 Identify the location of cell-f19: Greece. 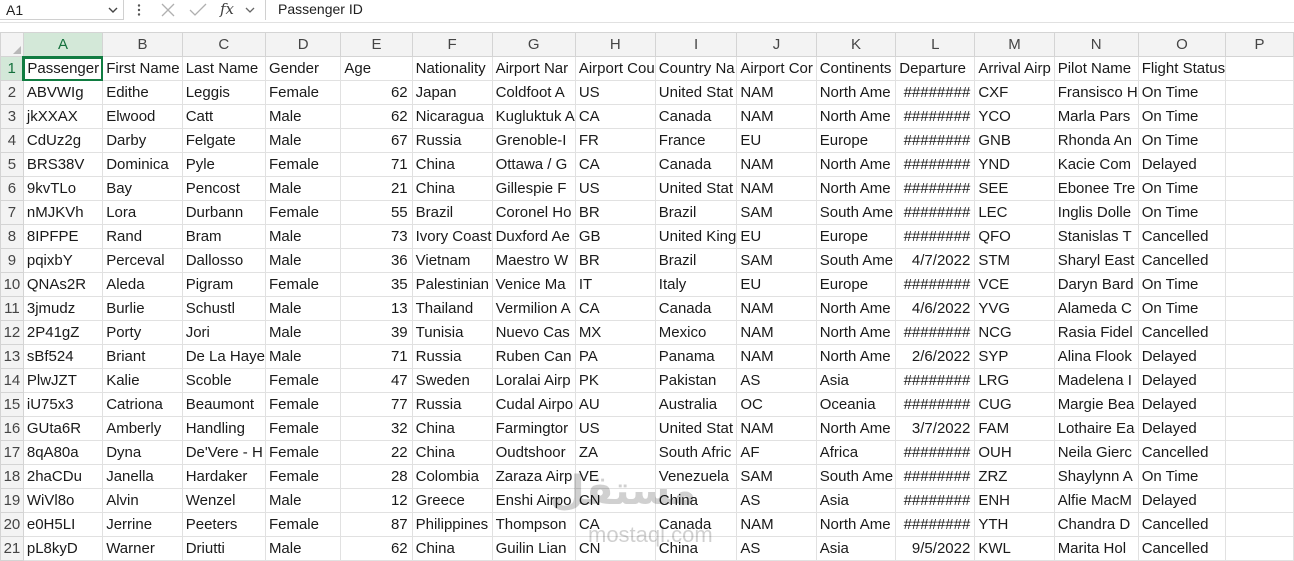
(452, 500).